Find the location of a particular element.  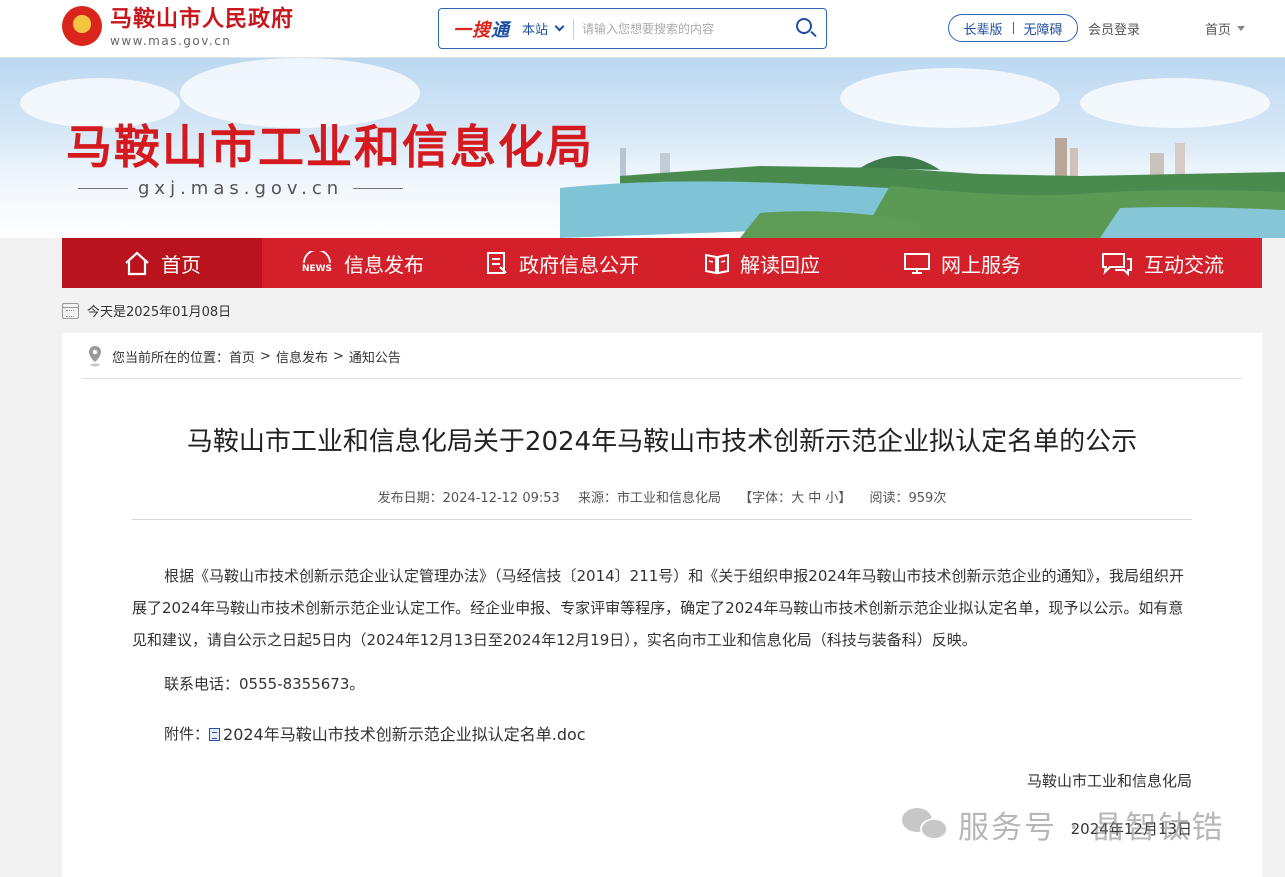

search-box: 一搜通 本站 is located at coordinates (632, 28).